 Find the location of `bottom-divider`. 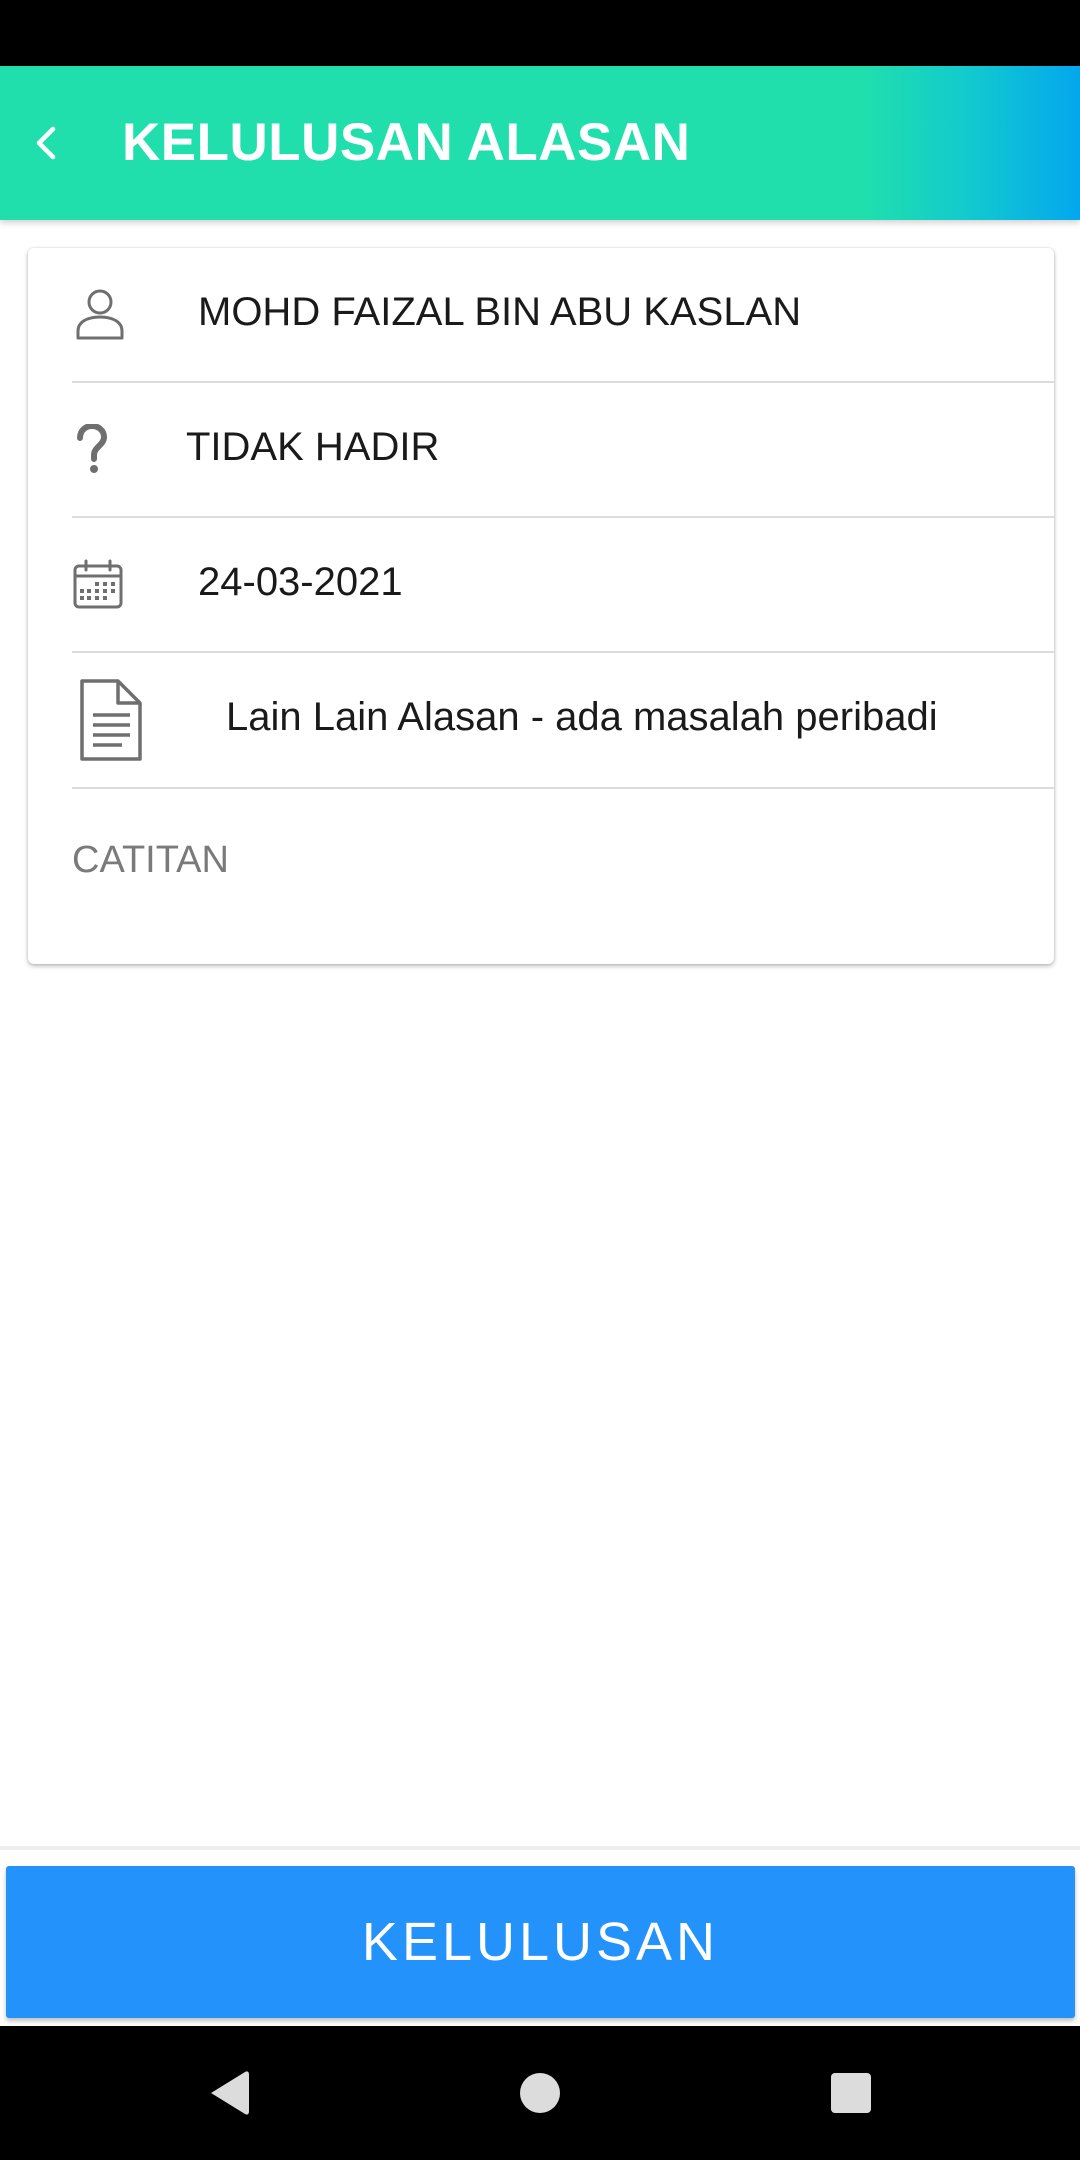

bottom-divider is located at coordinates (540, 1848).